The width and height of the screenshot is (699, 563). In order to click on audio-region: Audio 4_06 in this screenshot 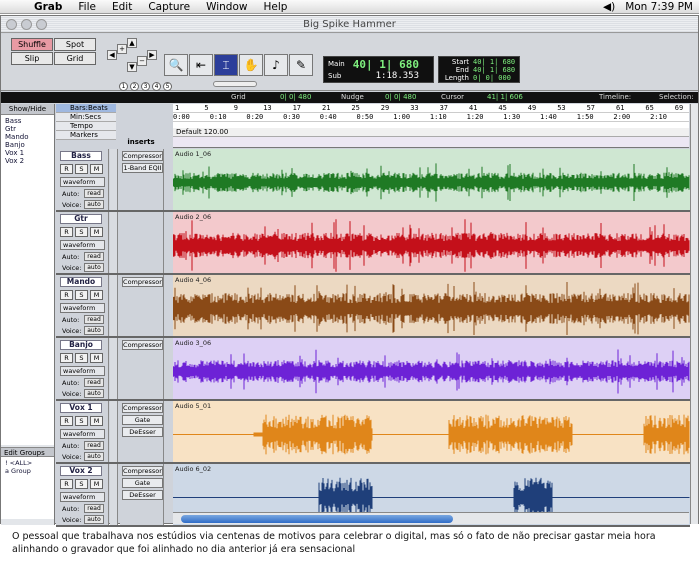, I will do `click(431, 305)`.